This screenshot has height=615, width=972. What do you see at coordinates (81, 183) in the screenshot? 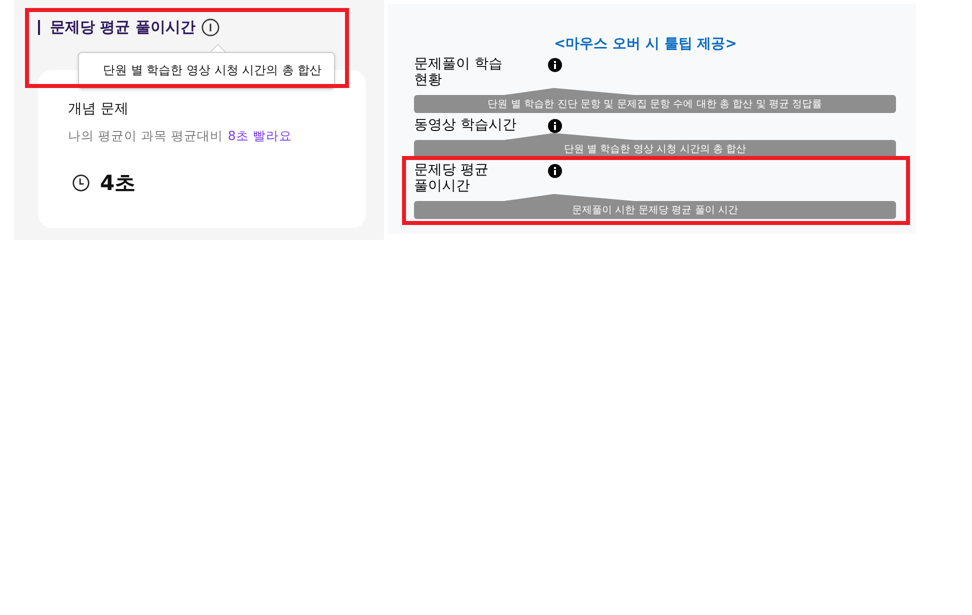
I see `clock-icon` at bounding box center [81, 183].